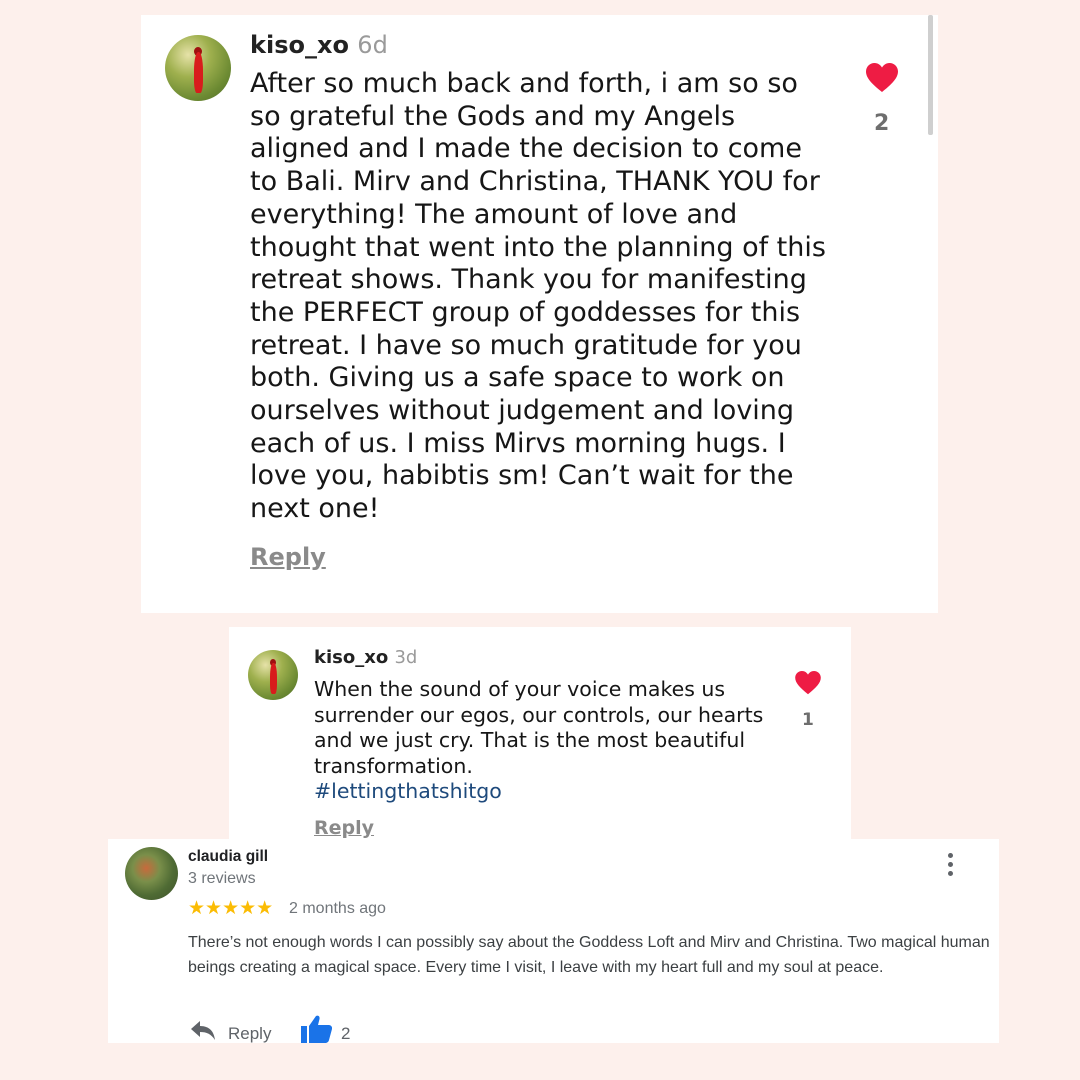 The height and width of the screenshot is (1080, 1080). What do you see at coordinates (372, 45) in the screenshot?
I see `comment-age: 6d` at bounding box center [372, 45].